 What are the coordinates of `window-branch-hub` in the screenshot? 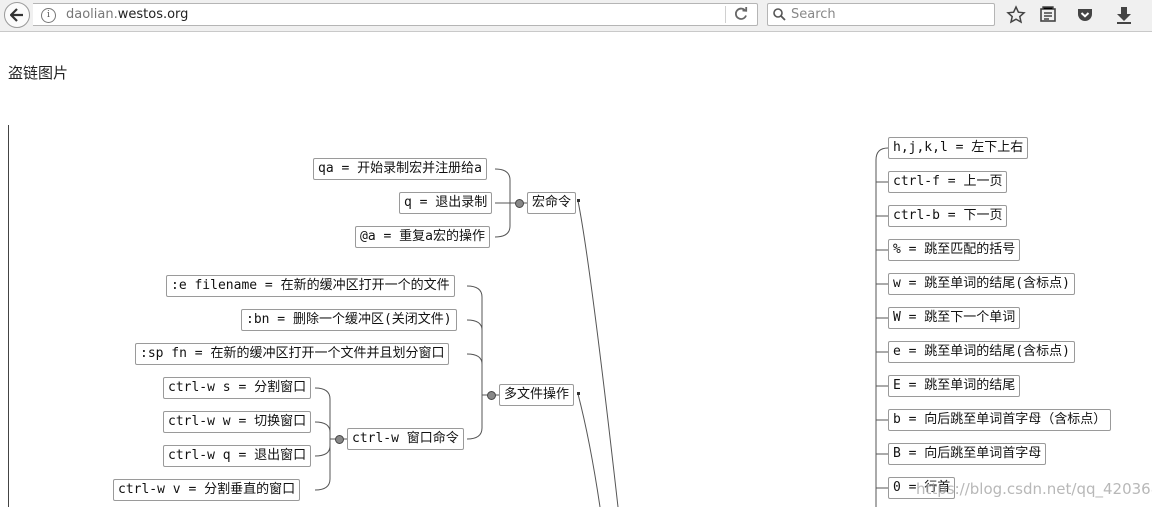 It's located at (339, 439).